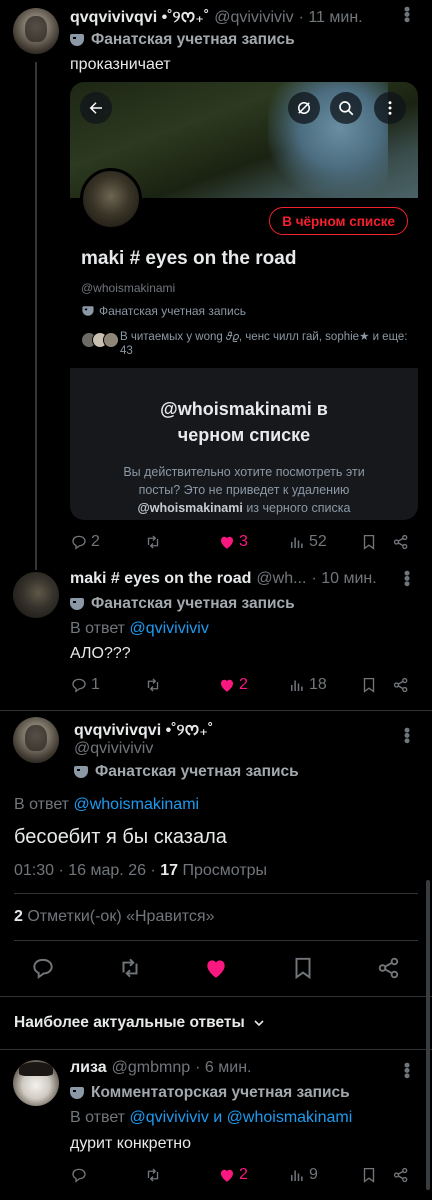 Image resolution: width=432 pixels, height=1200 pixels. Describe the element at coordinates (120, 64) in the screenshot. I see `tweet-text: проказничает` at that location.